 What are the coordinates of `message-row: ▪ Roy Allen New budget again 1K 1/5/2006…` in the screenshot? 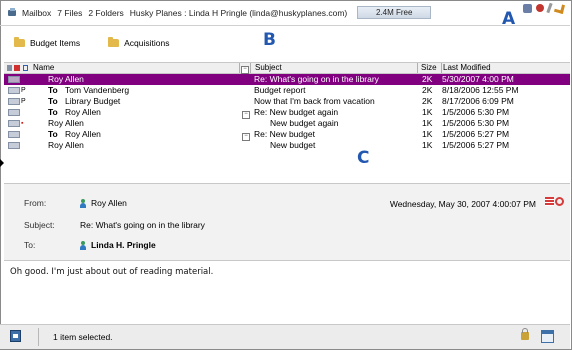 It's located at (287, 123).